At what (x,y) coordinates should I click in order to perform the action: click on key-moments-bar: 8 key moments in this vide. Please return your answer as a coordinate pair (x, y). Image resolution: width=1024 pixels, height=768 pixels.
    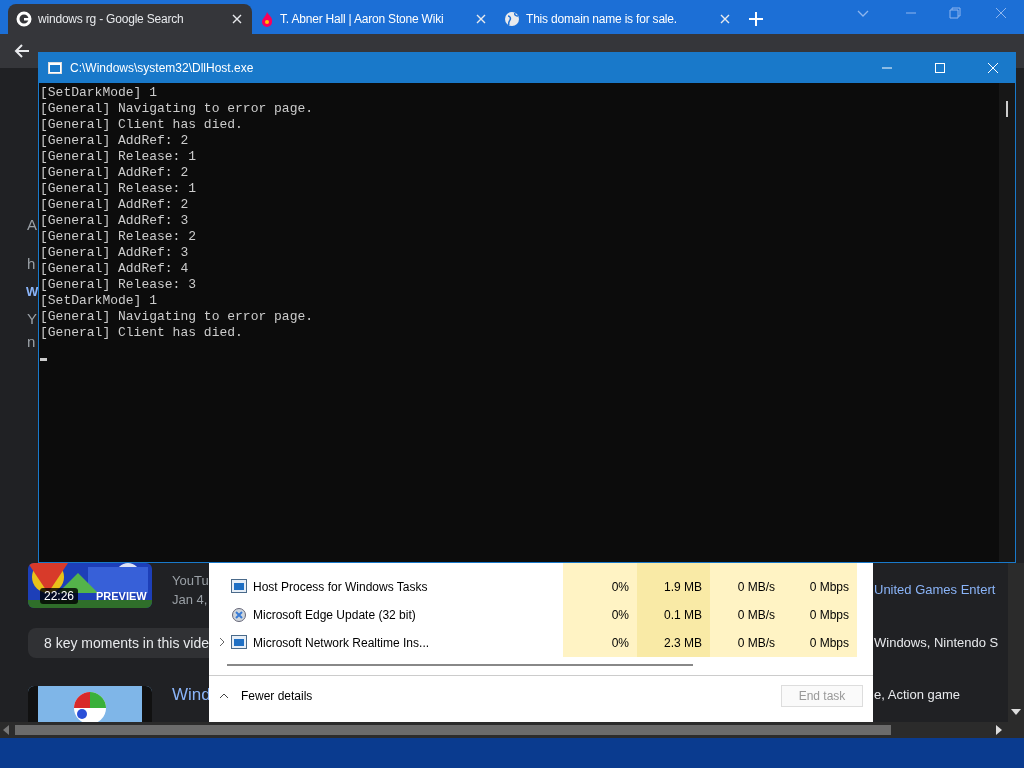
    Looking at the image, I should click on (118, 643).